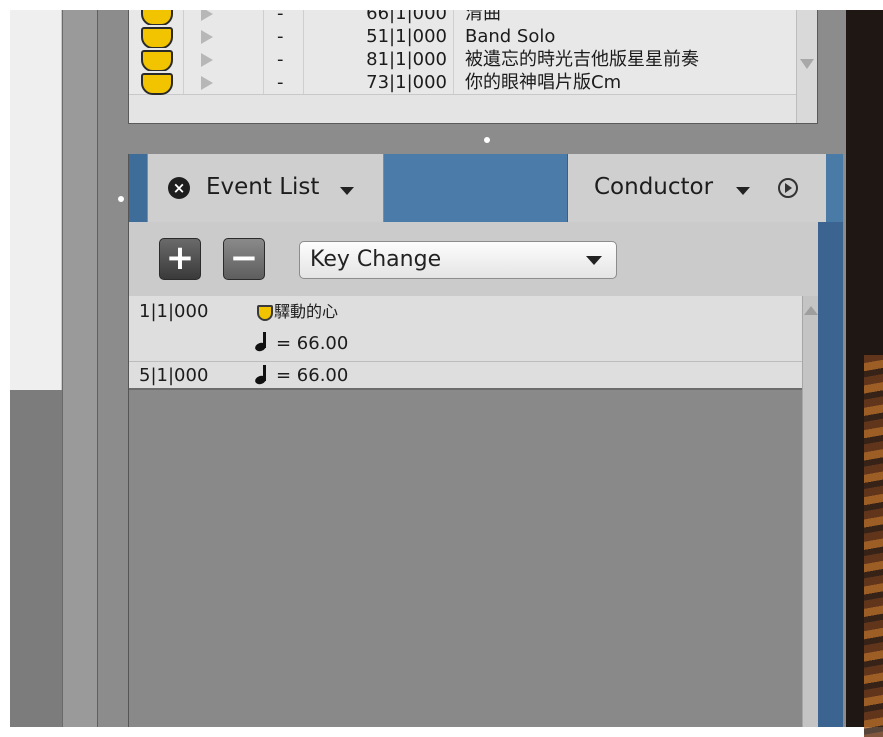  Describe the element at coordinates (80, 368) in the screenshot. I see `pane-divider` at that location.